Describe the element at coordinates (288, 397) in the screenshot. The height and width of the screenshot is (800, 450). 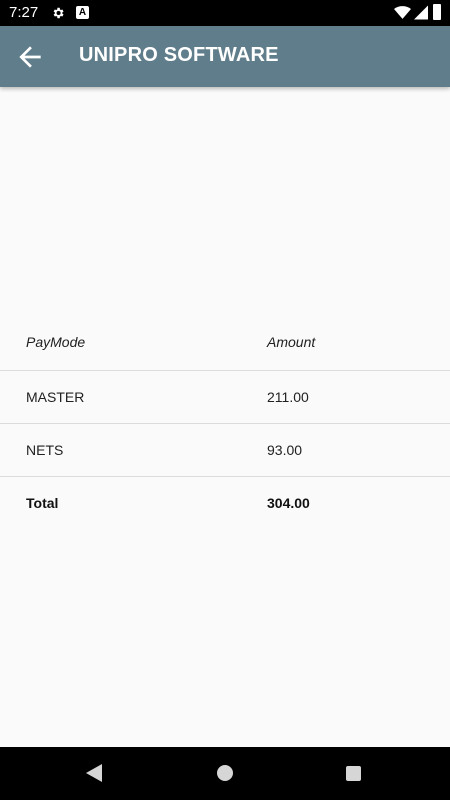
I see `amount-cell: 211.00` at that location.